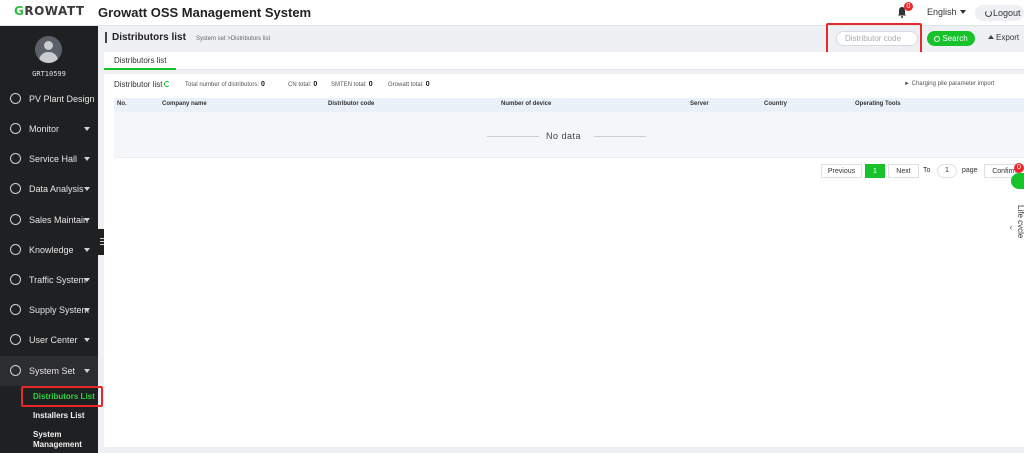 Image resolution: width=1024 pixels, height=453 pixels. I want to click on pagination: Previous 1 Next To 1 page Confirm, so click(569, 170).